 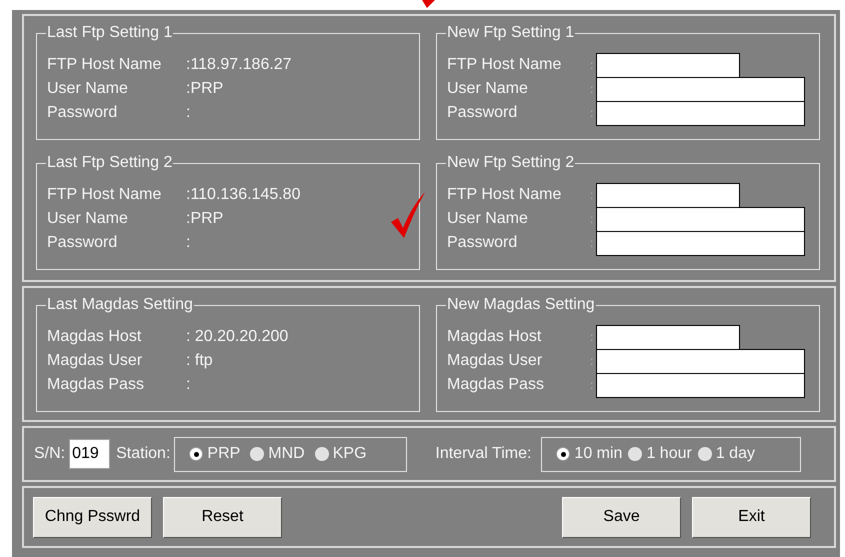 What do you see at coordinates (511, 33) in the screenshot?
I see `group-title: New Ftp Setting 1` at bounding box center [511, 33].